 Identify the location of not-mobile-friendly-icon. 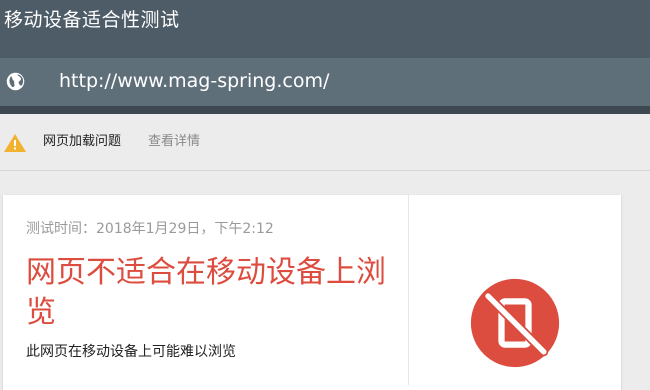
(515, 323).